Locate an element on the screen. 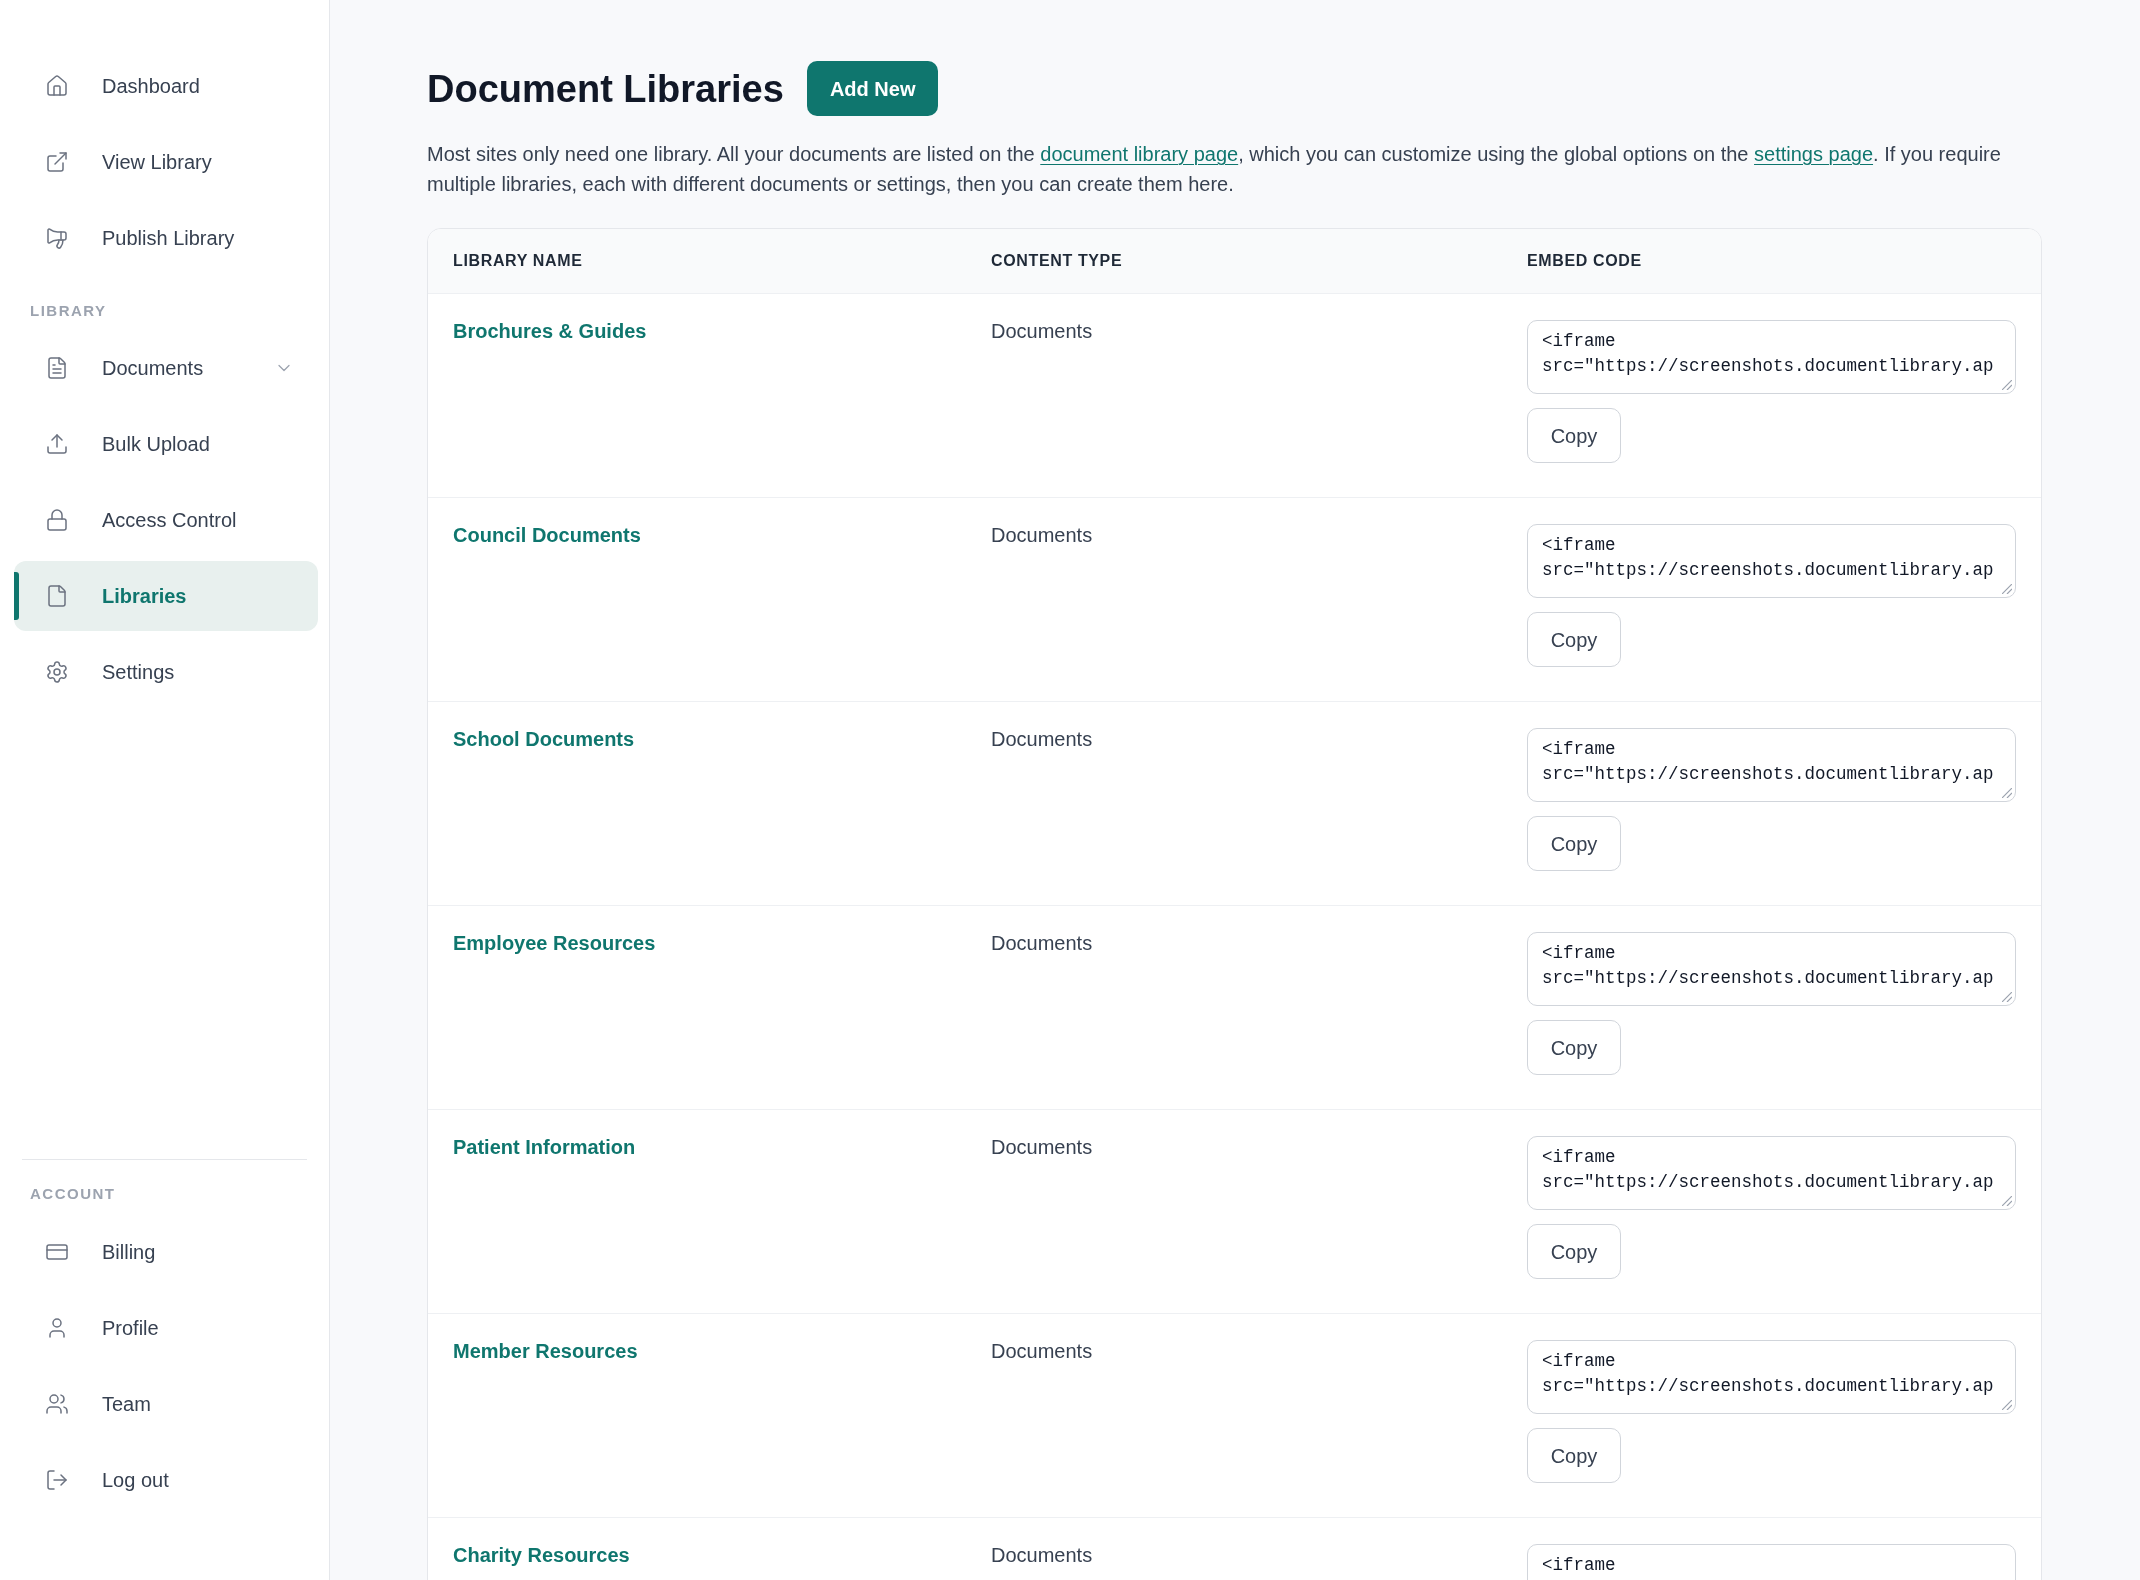  document-icon is located at coordinates (57, 368).